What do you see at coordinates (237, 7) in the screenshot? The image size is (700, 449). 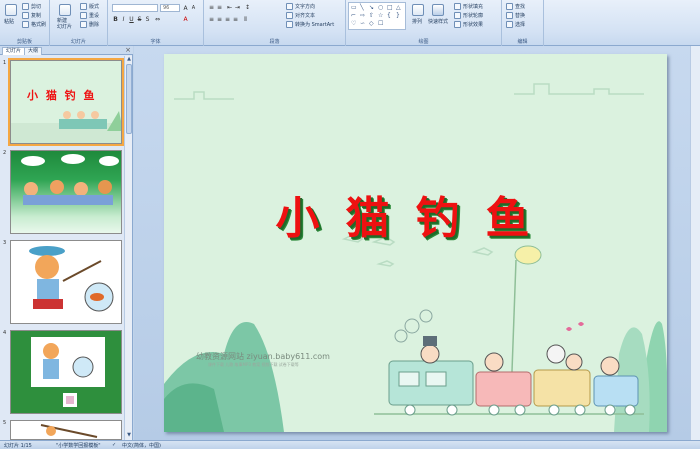 I see `increase-indent-icon: ⇥` at bounding box center [237, 7].